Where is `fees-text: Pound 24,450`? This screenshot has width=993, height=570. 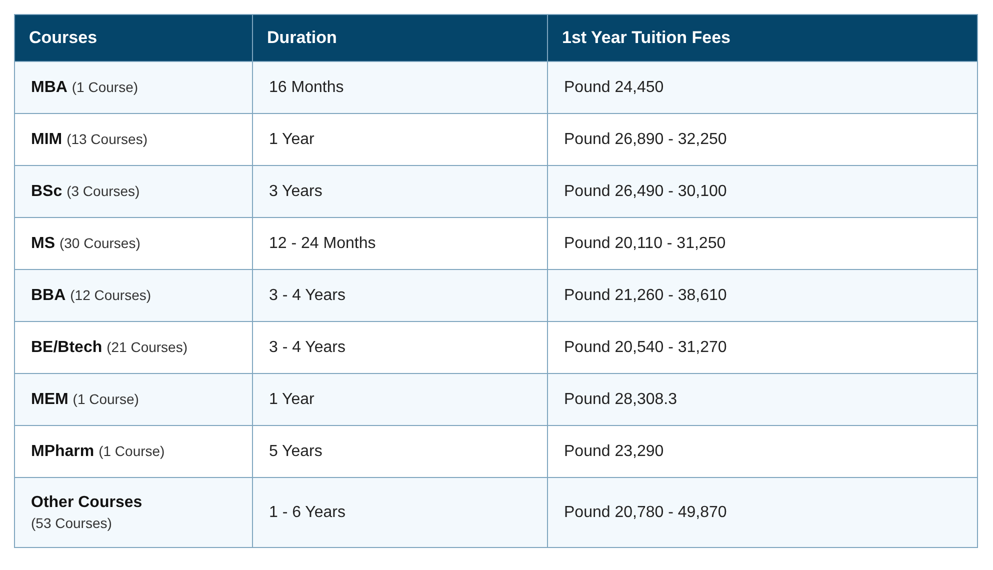 fees-text: Pound 24,450 is located at coordinates (614, 87).